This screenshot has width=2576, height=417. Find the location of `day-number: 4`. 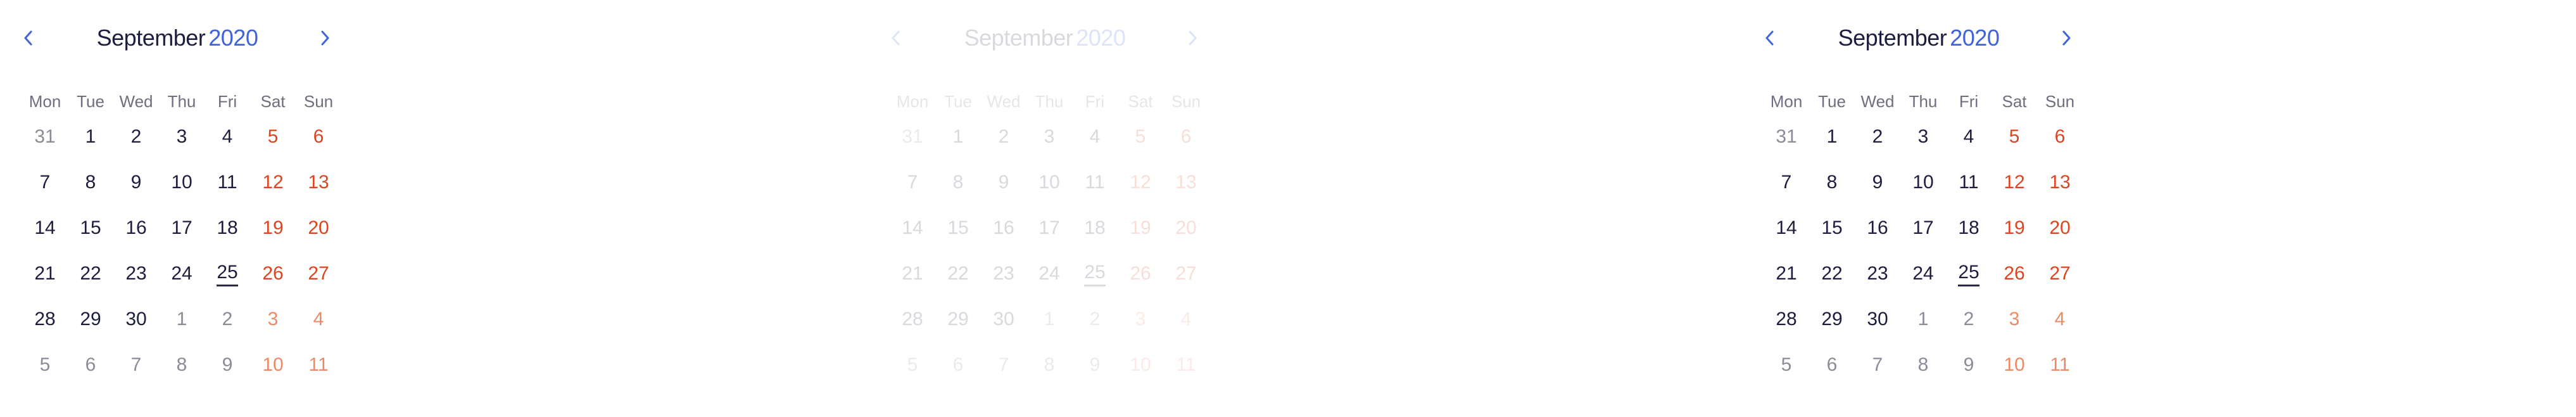

day-number: 4 is located at coordinates (2060, 319).